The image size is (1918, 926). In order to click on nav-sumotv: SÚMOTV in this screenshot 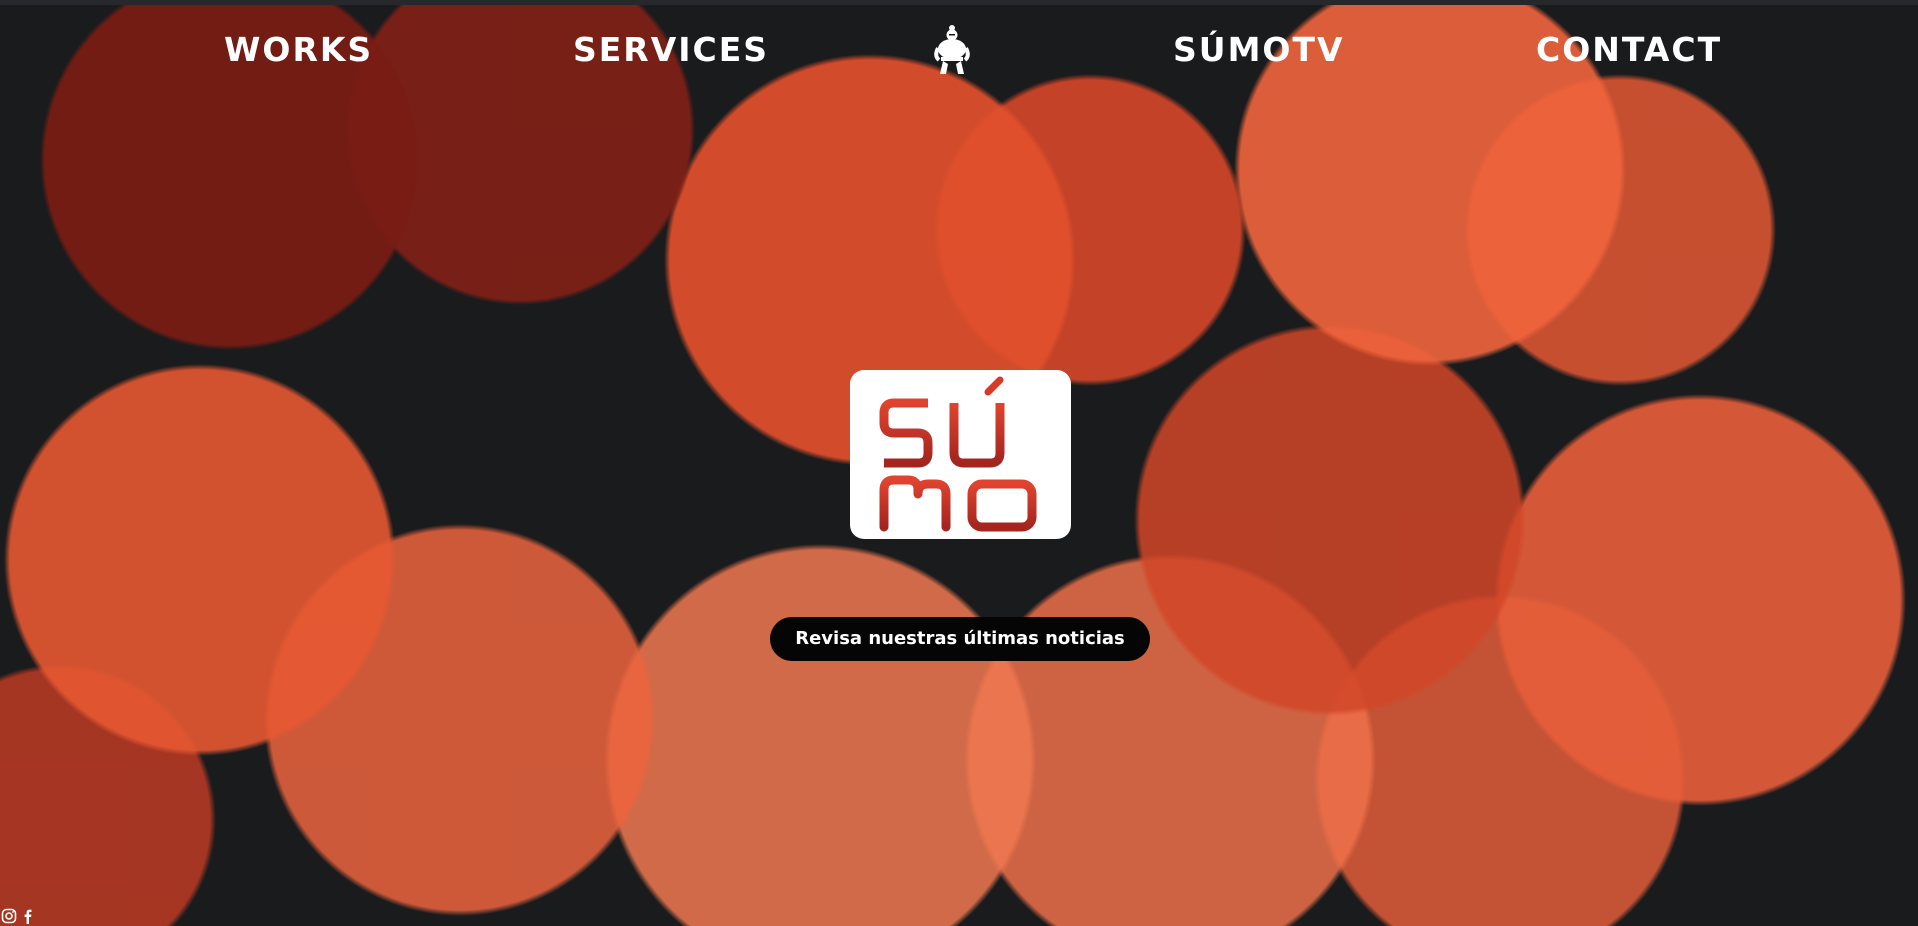, I will do `click(1259, 50)`.